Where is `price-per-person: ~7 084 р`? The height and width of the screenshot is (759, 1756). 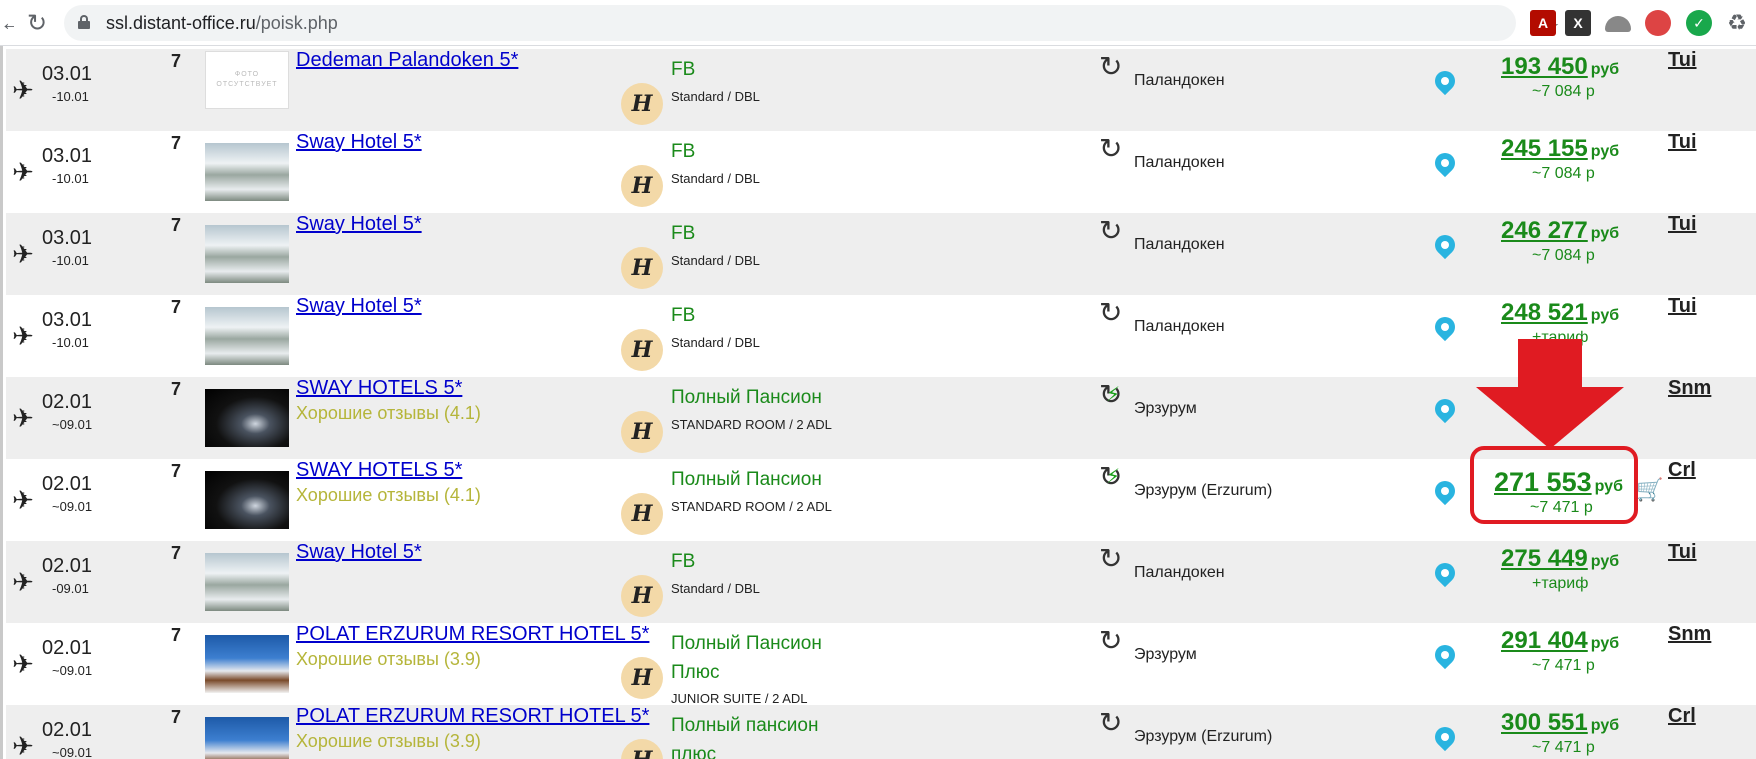
price-per-person: ~7 084 р is located at coordinates (1563, 173).